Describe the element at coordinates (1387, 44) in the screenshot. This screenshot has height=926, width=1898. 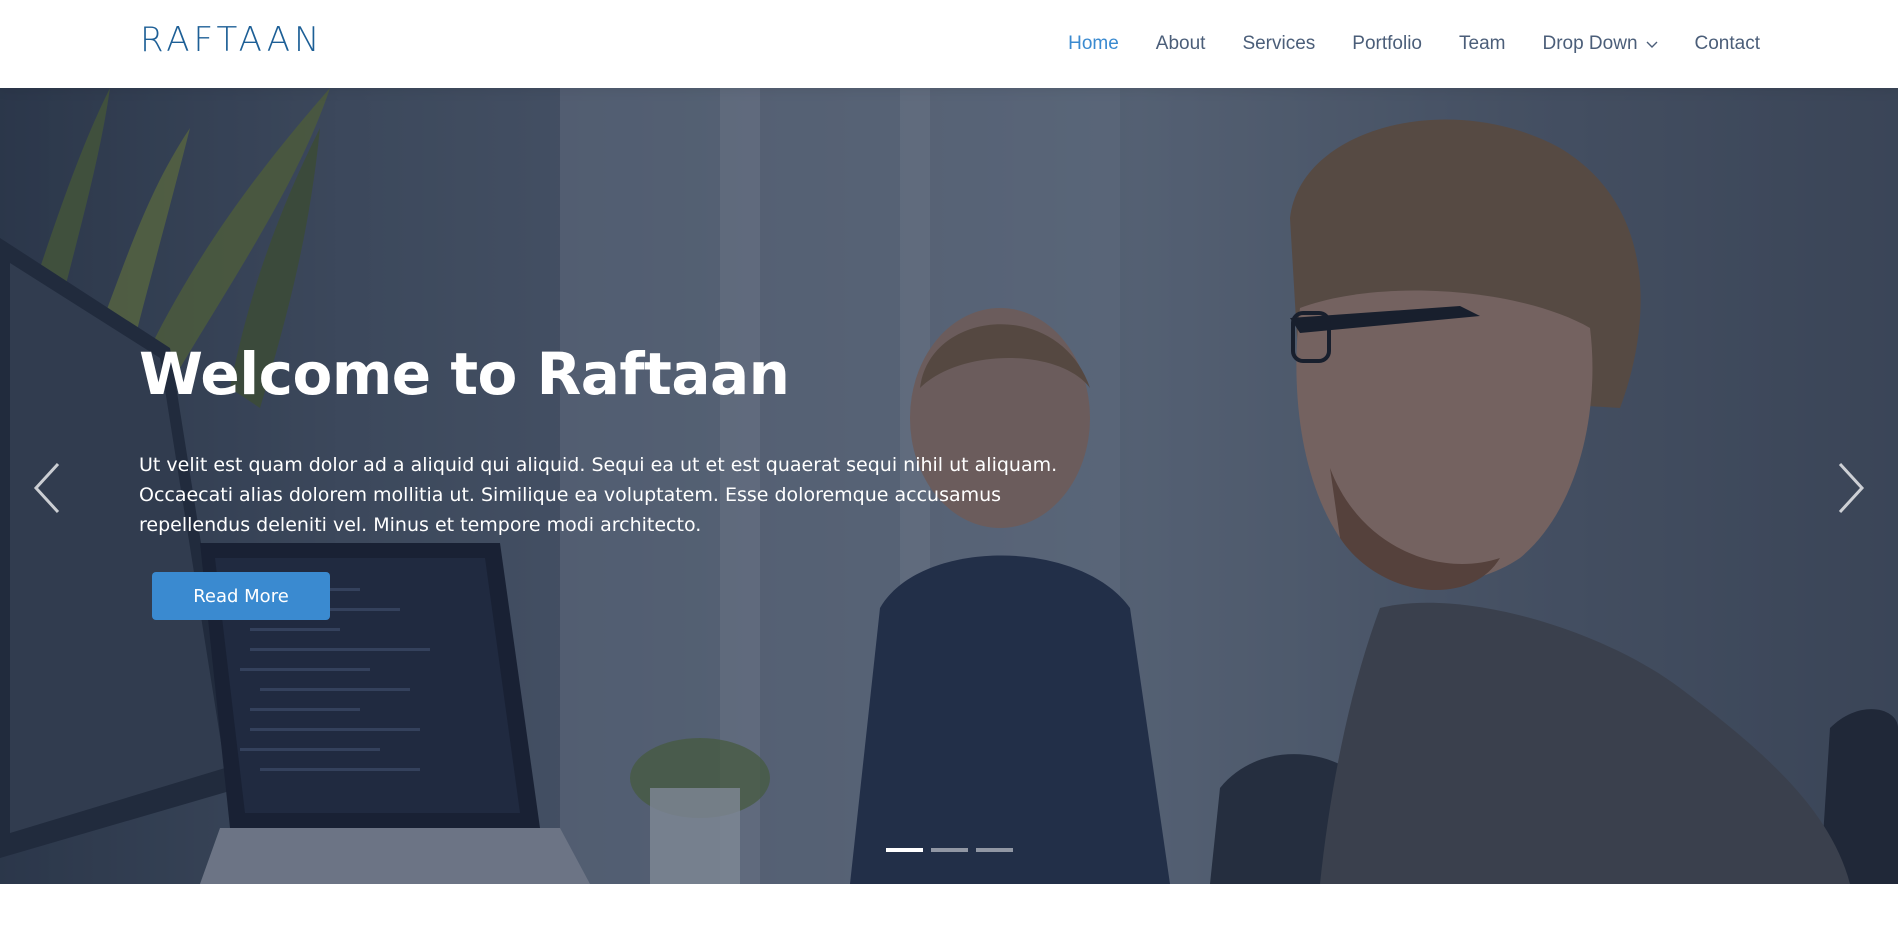
I see `nav-item-portfolio: Portfolio` at that location.